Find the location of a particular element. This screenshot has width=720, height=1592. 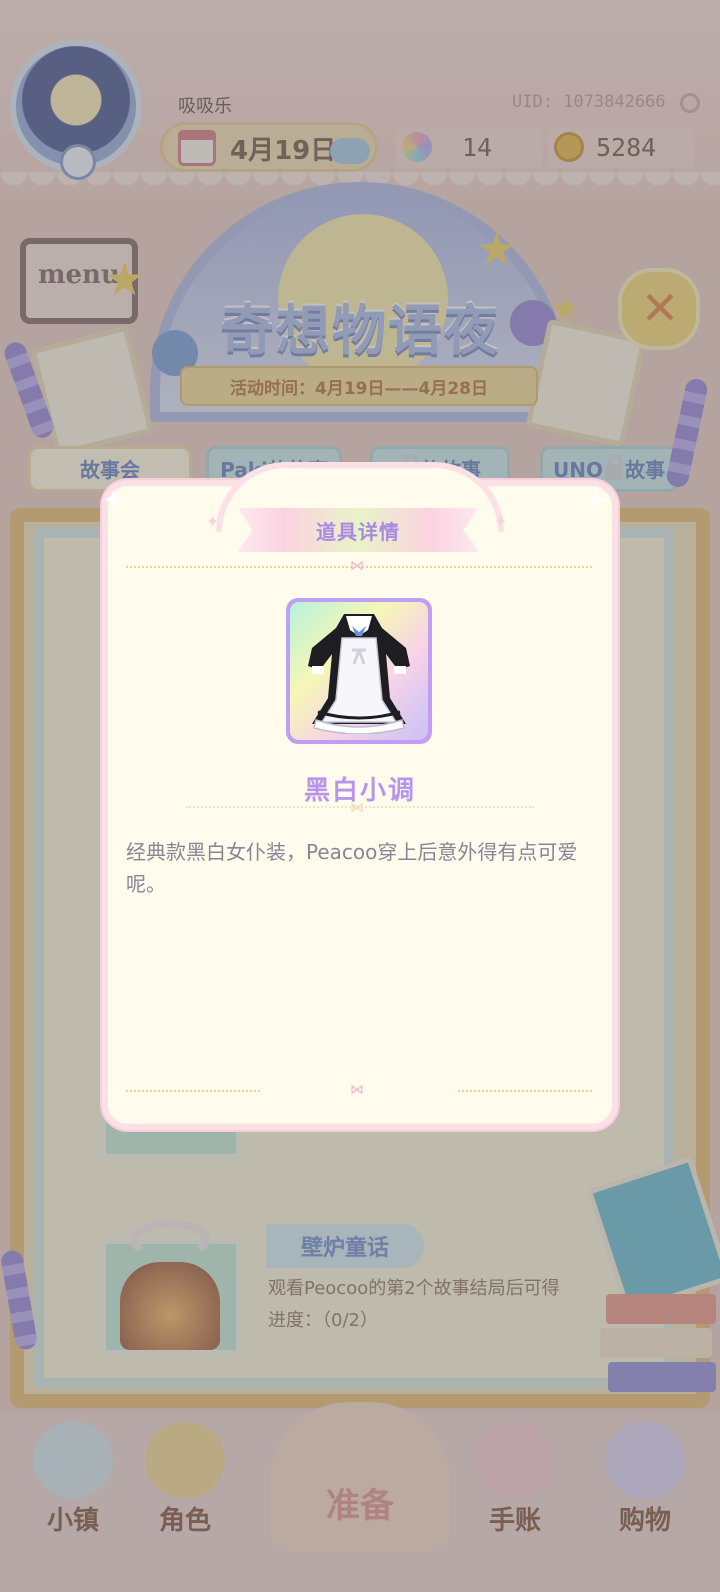

item-description: 经典款黑白女仆装，Peacoo穿上后意外得有点可爱呢。 is located at coordinates (352, 868).